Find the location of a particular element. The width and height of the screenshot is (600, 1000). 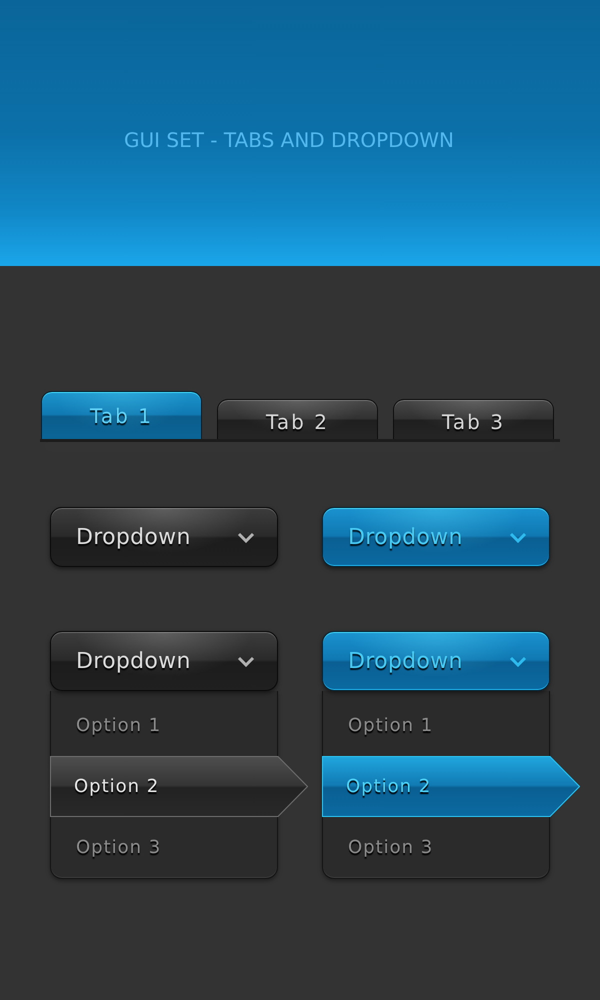

page-title: GUI SET - TABS AND DROPDOWN is located at coordinates (289, 140).